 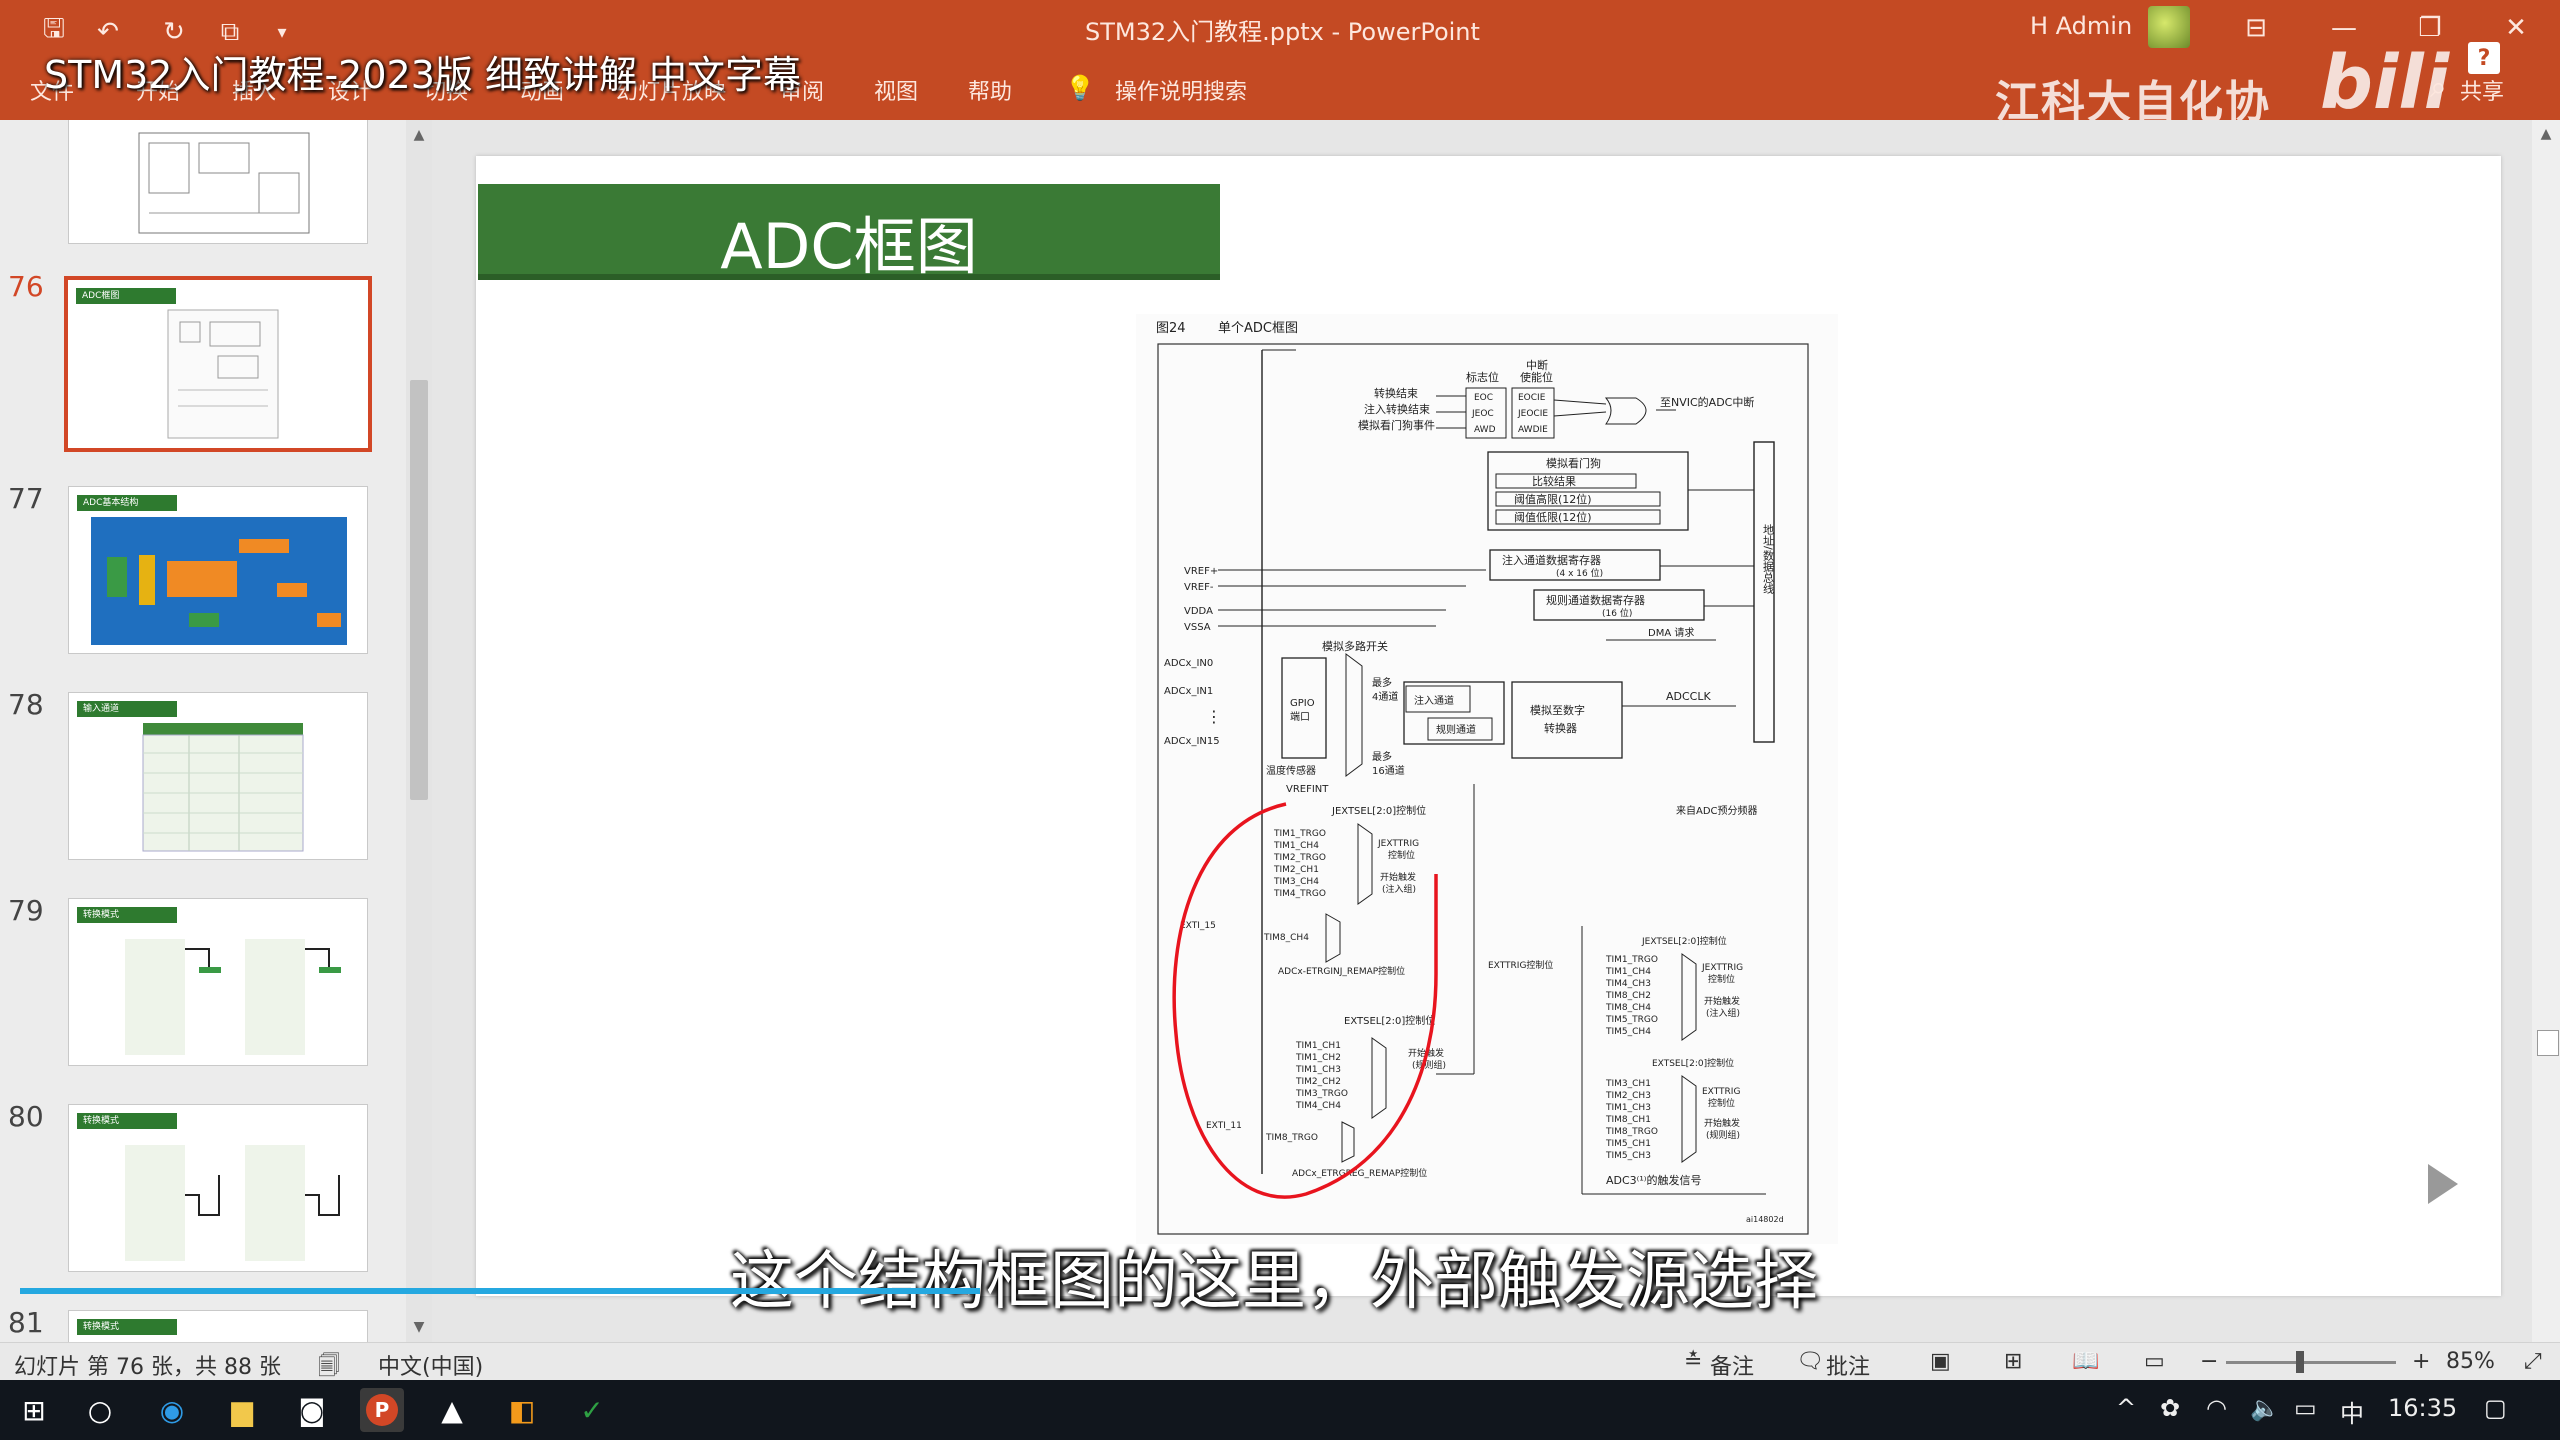 What do you see at coordinates (1355, 646) in the screenshot?
I see `svg-text: 模拟多路开关` at bounding box center [1355, 646].